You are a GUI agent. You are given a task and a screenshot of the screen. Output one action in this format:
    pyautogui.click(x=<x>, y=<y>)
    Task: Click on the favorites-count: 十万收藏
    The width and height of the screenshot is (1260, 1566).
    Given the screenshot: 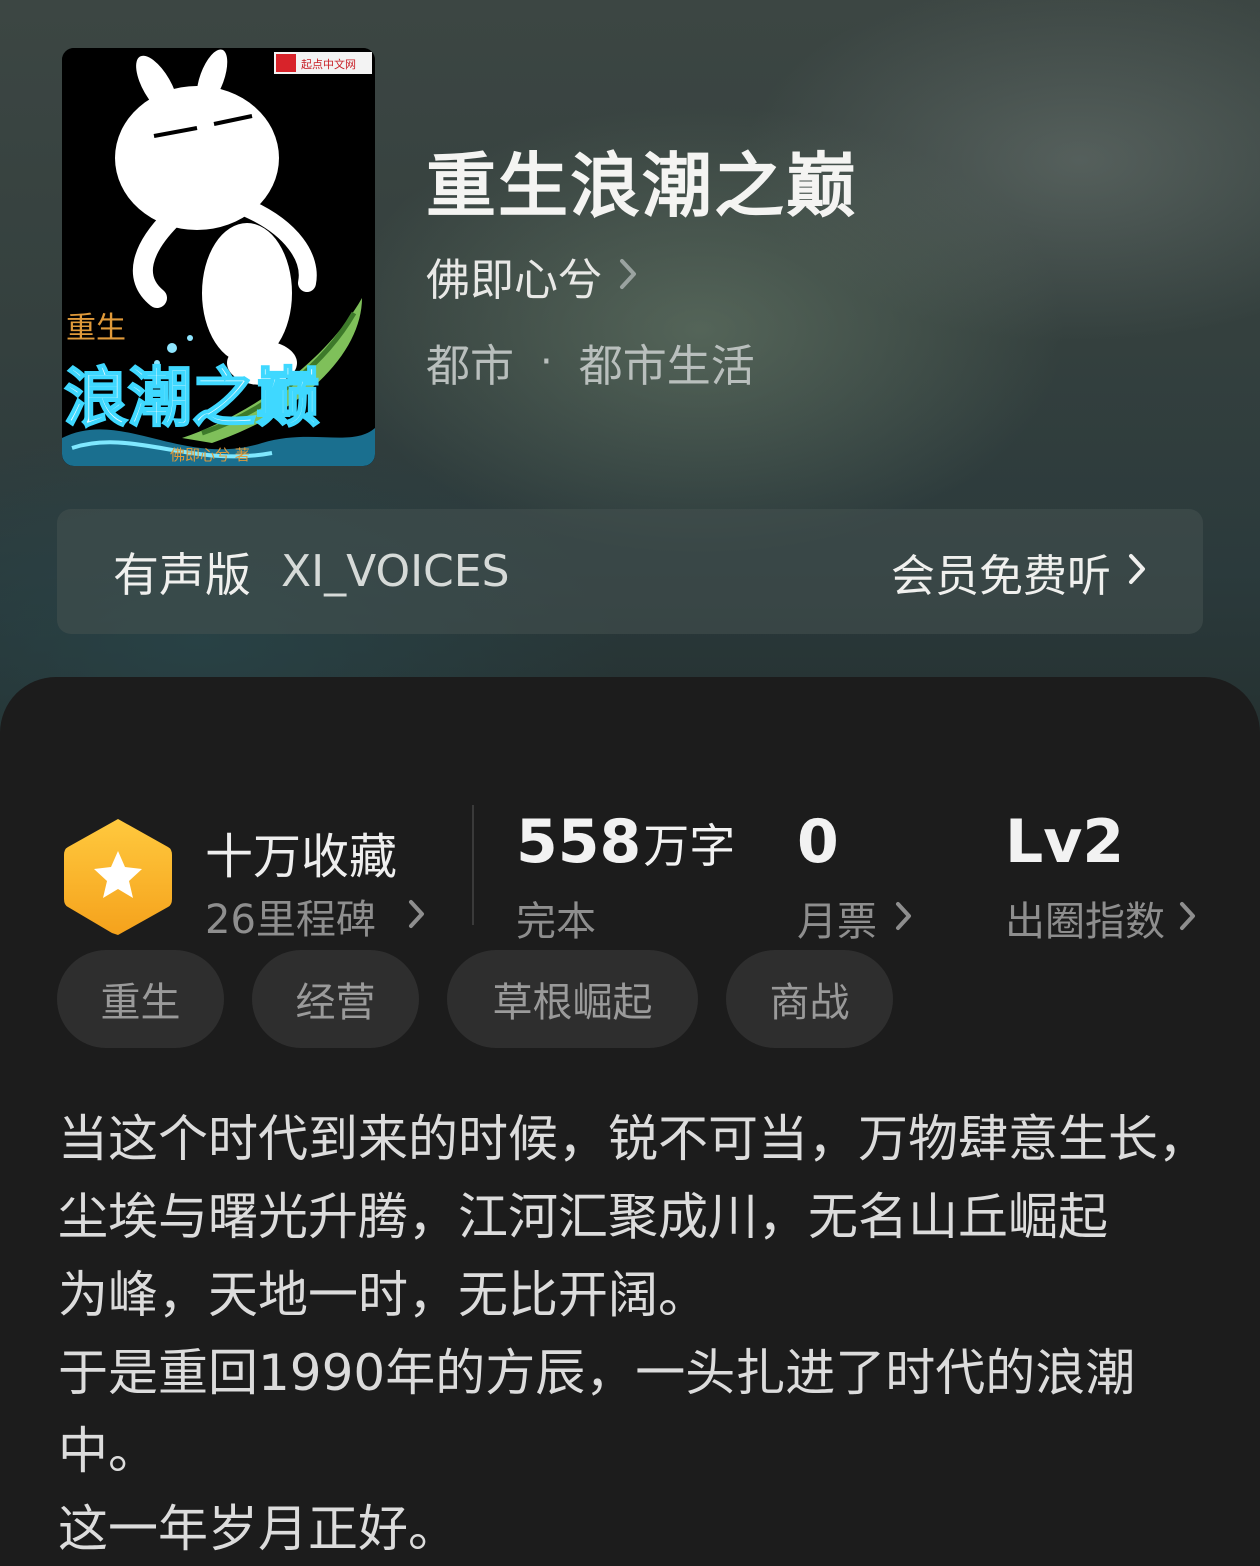 What is the action you would take?
    pyautogui.click(x=301, y=857)
    